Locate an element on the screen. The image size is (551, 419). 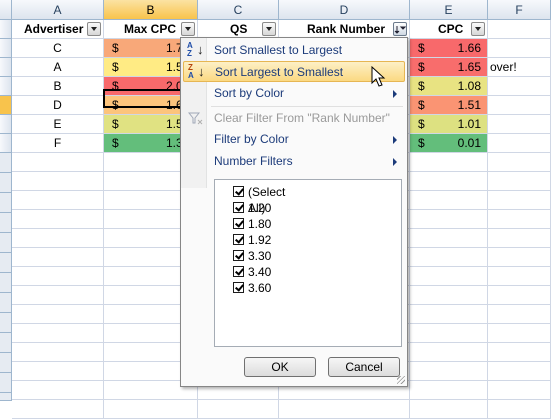
column-header-d: D is located at coordinates (344, 10).